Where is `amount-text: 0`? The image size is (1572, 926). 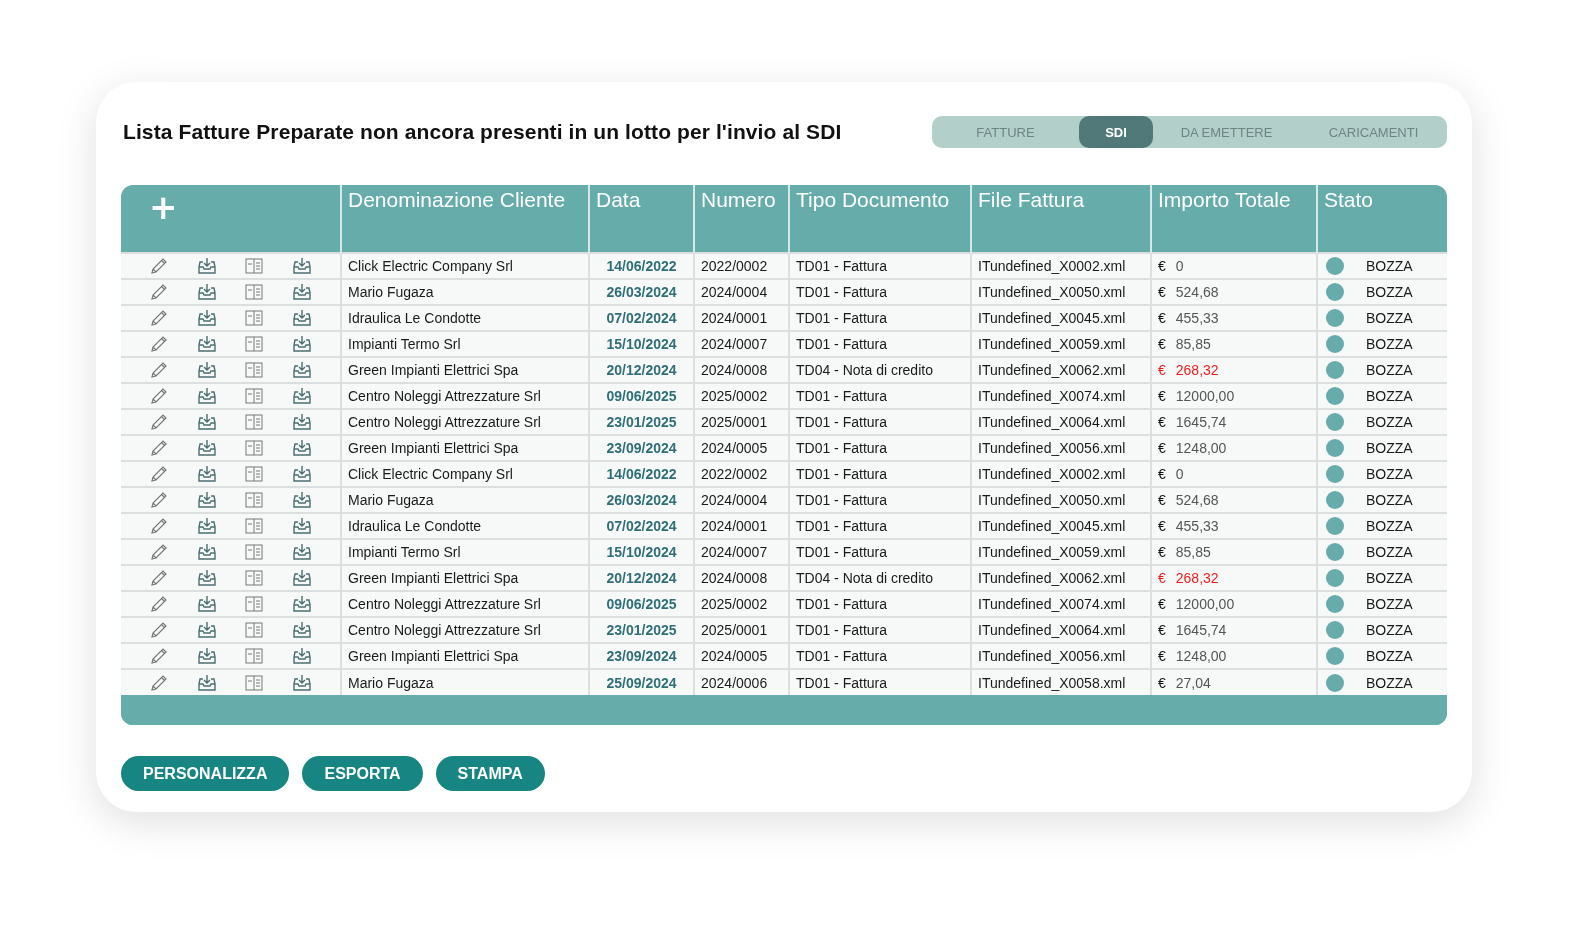
amount-text: 0 is located at coordinates (1179, 474).